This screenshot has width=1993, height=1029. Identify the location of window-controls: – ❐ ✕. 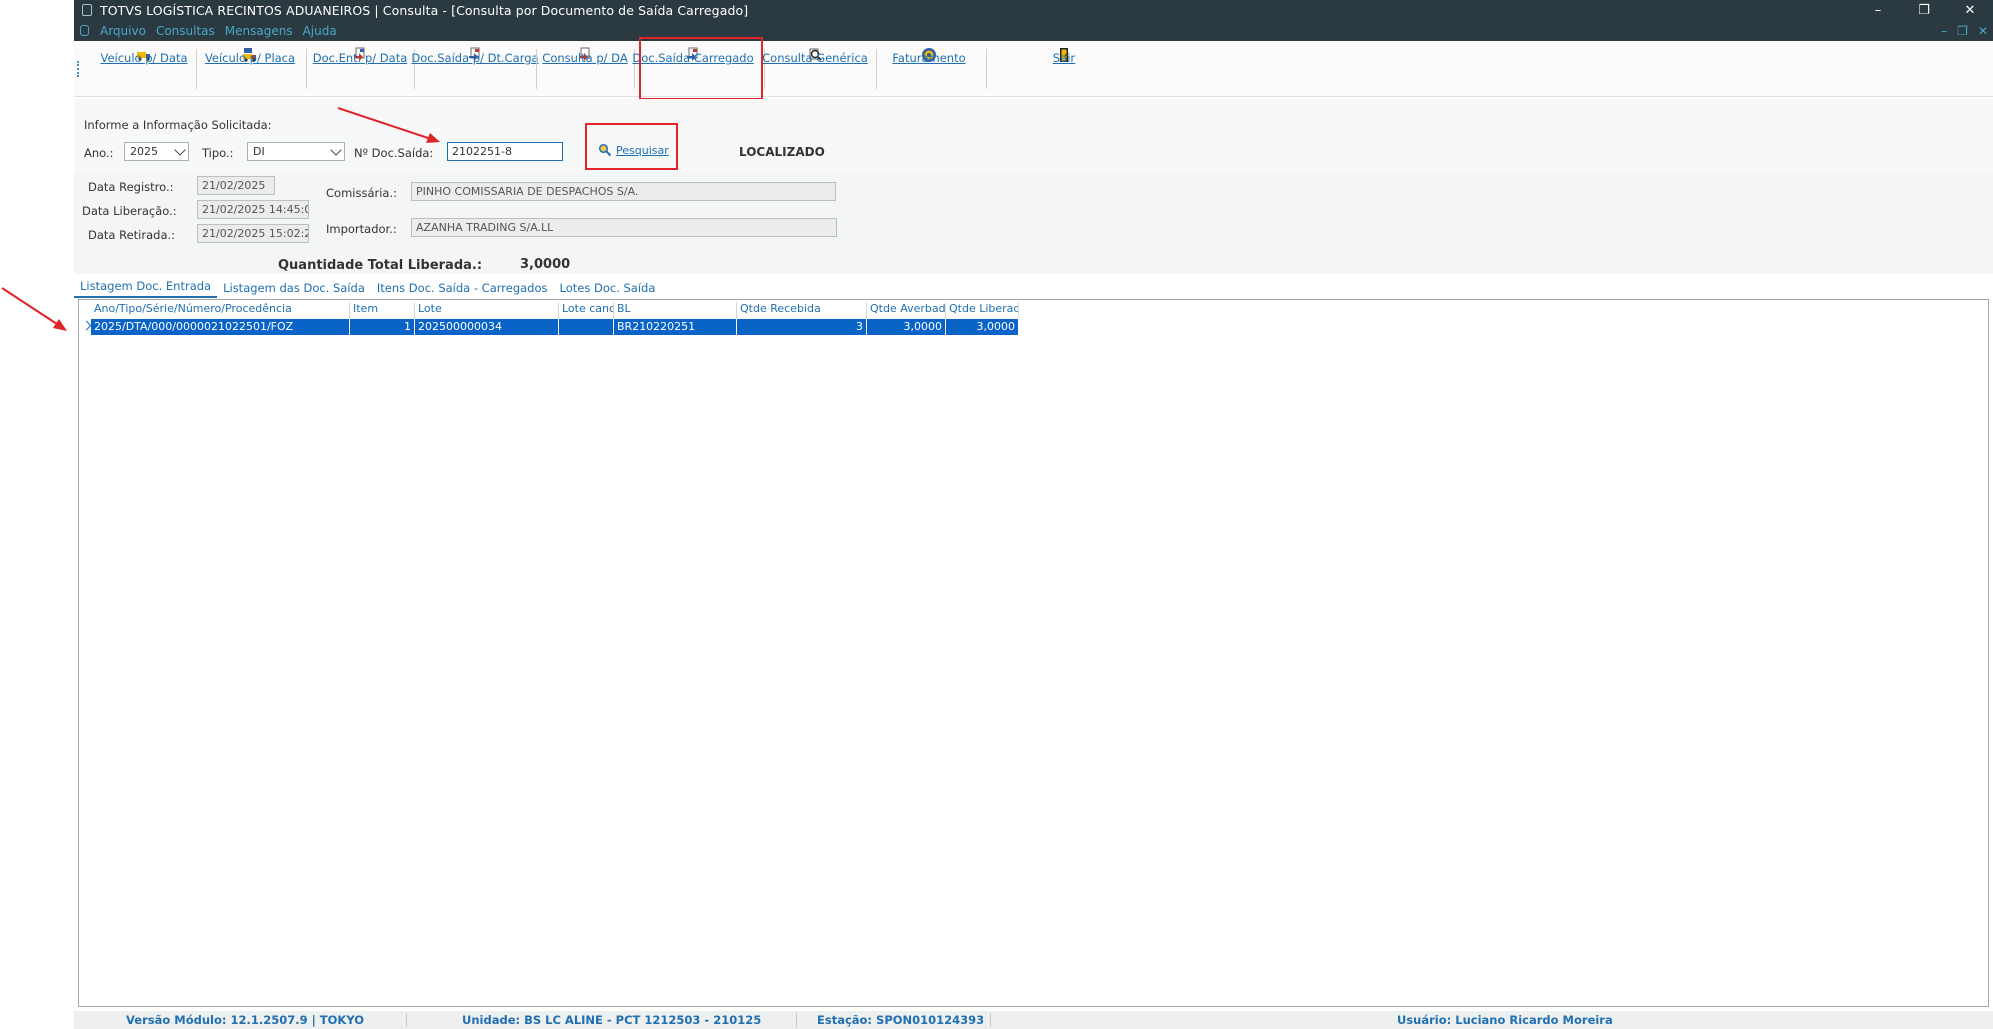
(1924, 10).